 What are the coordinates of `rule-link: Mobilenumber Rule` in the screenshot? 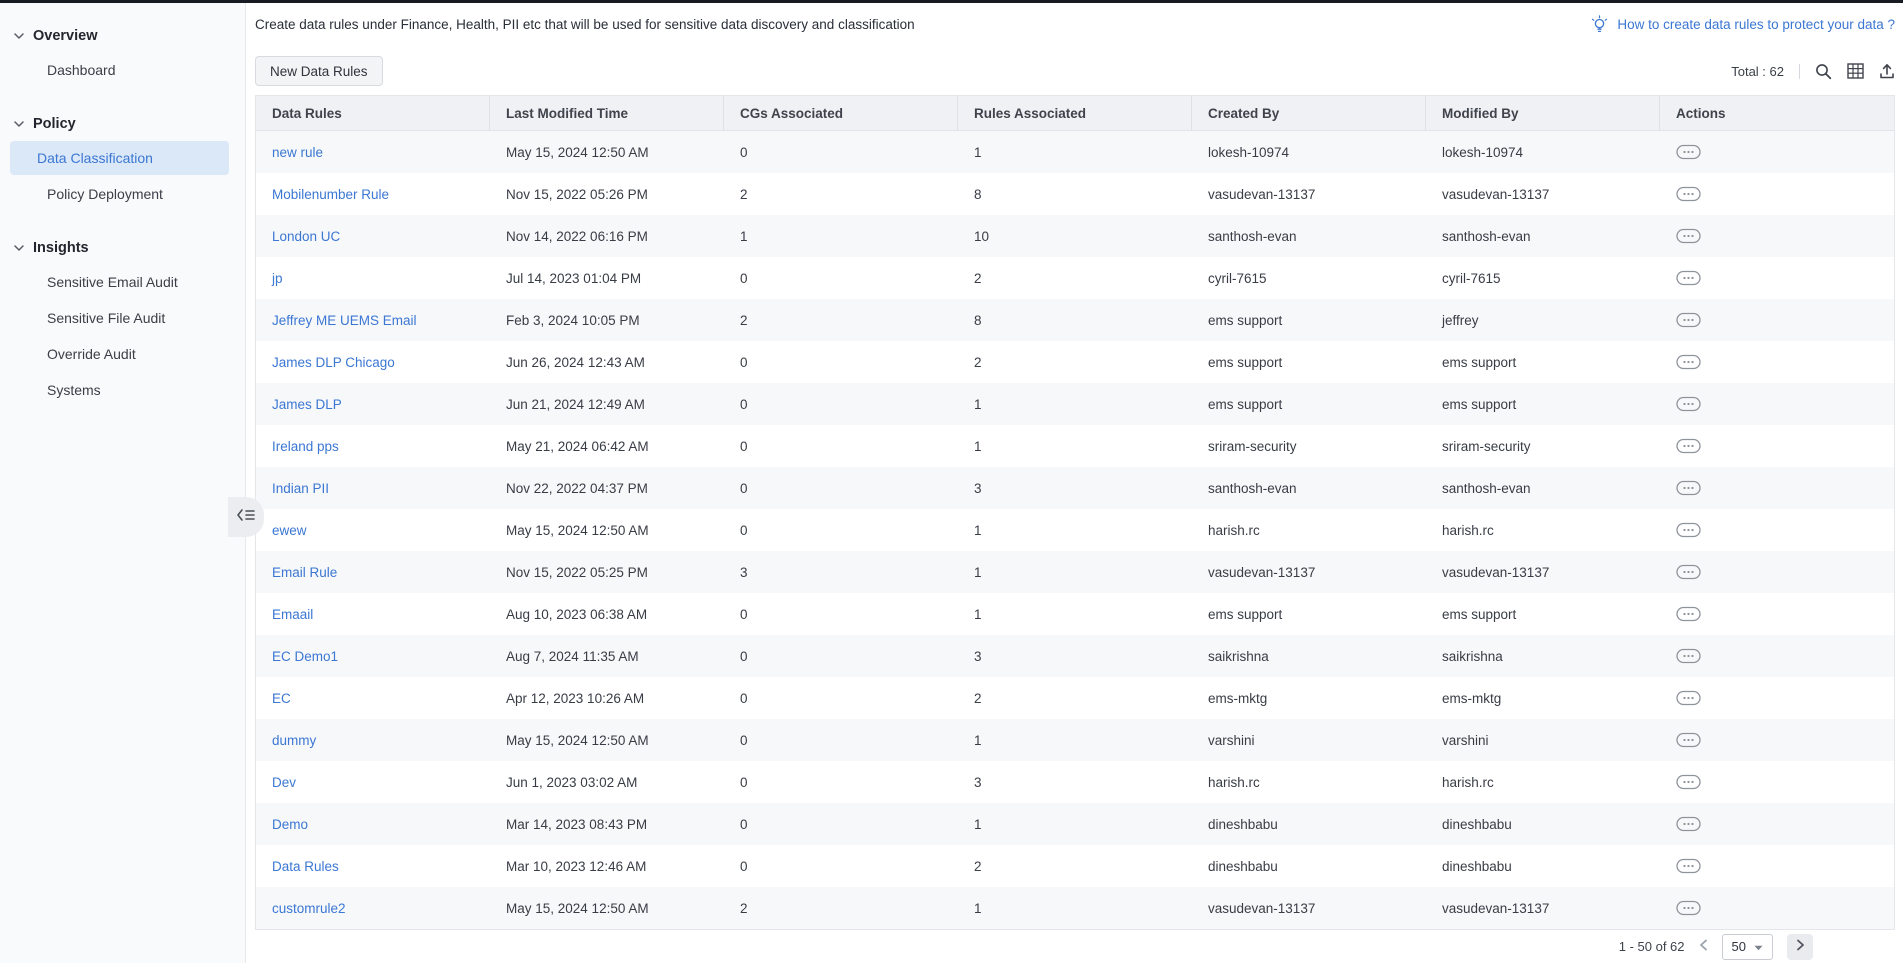 It's located at (330, 194).